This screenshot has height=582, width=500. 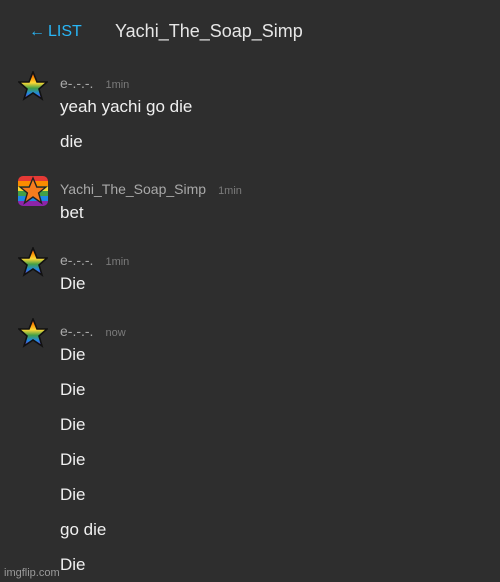 What do you see at coordinates (32, 573) in the screenshot?
I see `imgflip-watermark: imgflip.com` at bounding box center [32, 573].